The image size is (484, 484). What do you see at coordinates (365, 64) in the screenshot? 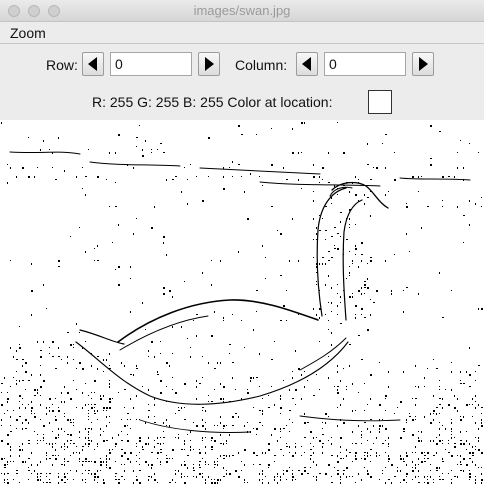
I see `column-input` at bounding box center [365, 64].